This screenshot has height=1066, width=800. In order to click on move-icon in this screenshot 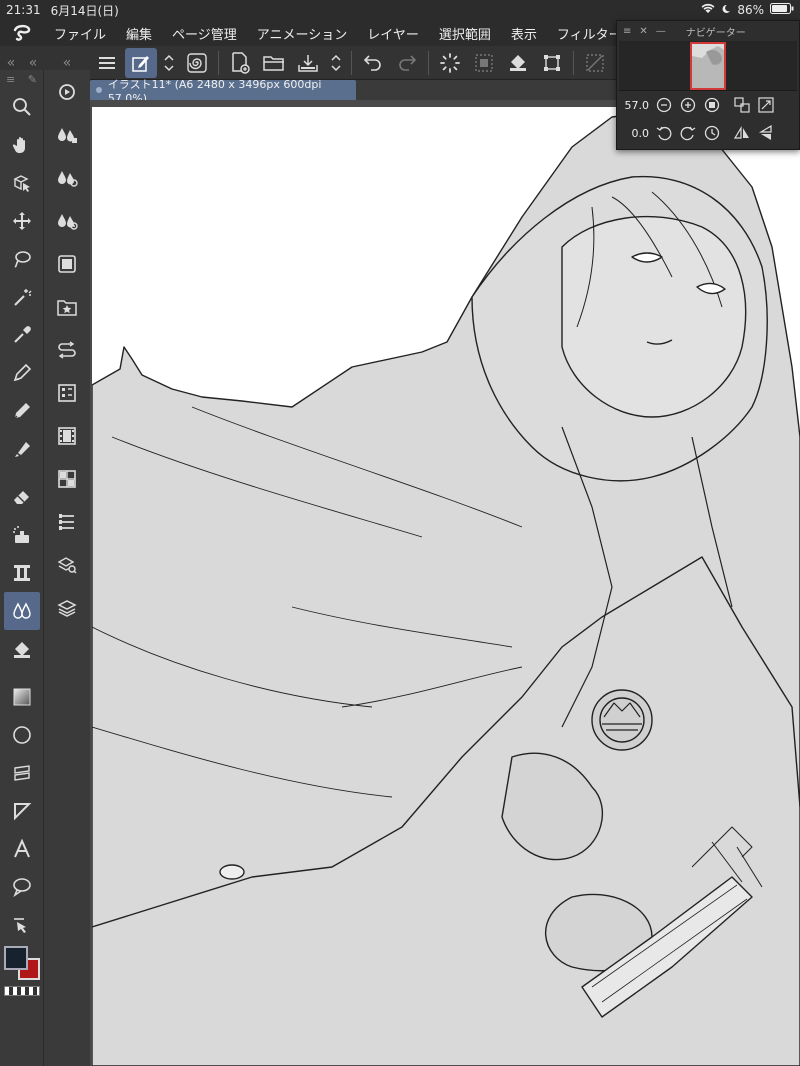, I will do `click(22, 221)`.